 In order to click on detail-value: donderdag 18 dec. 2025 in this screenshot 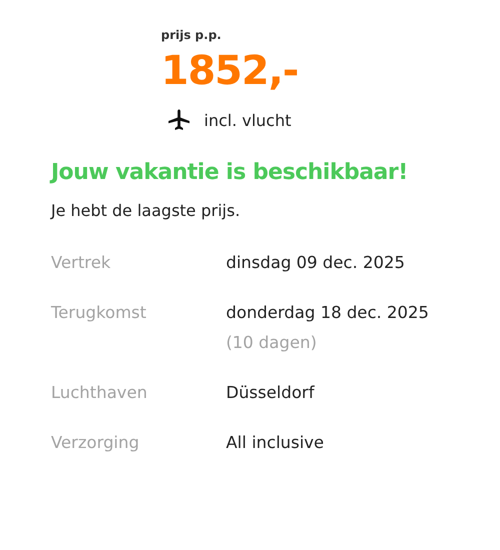, I will do `click(327, 313)`.